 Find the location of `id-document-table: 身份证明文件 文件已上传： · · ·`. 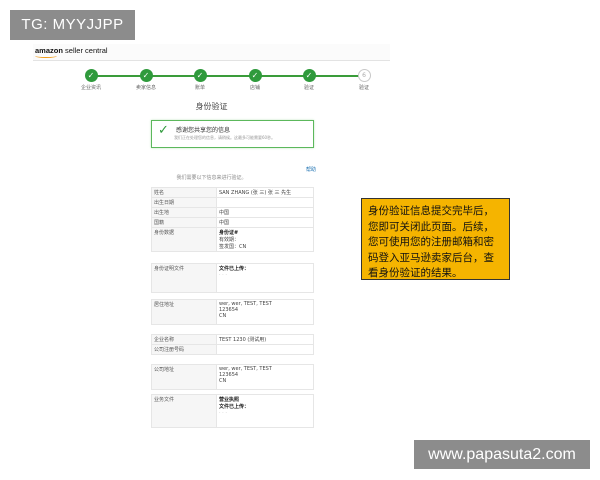

id-document-table: 身份证明文件 文件已上传： · · · is located at coordinates (232, 278).